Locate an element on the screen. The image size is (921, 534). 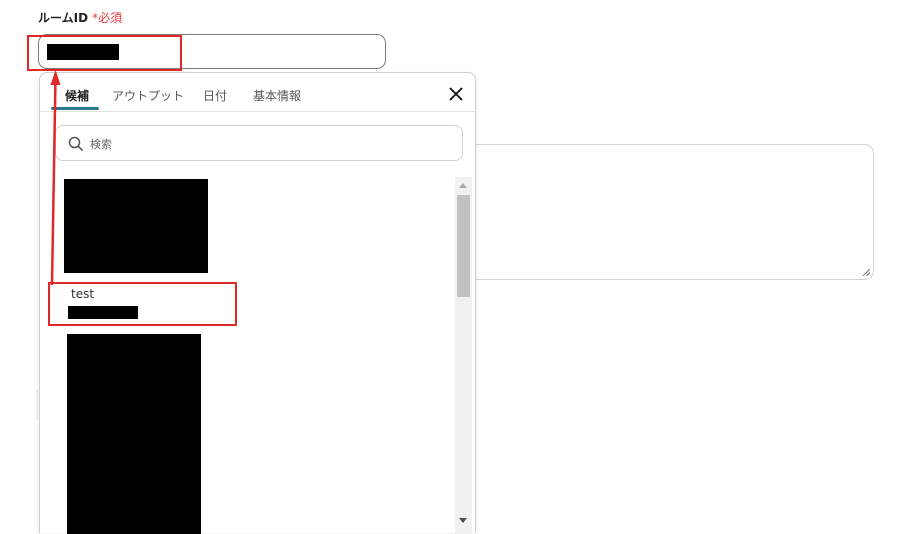
message-textarea is located at coordinates (672, 212).